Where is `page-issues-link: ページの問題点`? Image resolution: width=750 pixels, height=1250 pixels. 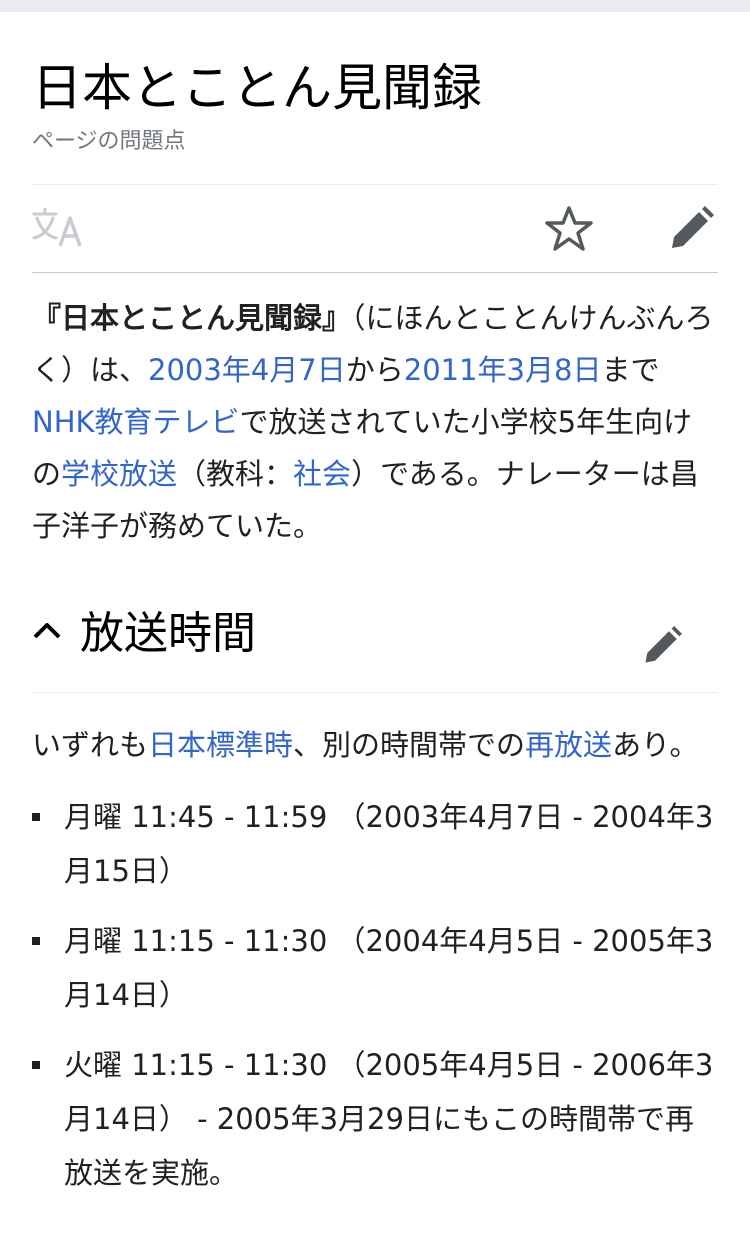 page-issues-link: ページの問題点 is located at coordinates (375, 142).